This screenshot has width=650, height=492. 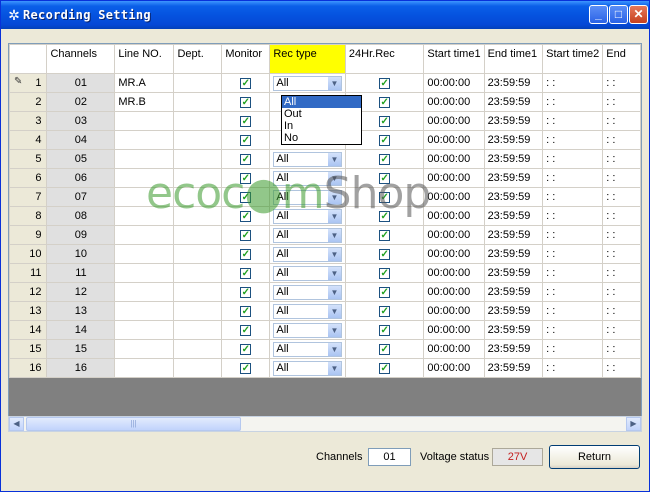 What do you see at coordinates (81, 83) in the screenshot?
I see `channel-cell: 01` at bounding box center [81, 83].